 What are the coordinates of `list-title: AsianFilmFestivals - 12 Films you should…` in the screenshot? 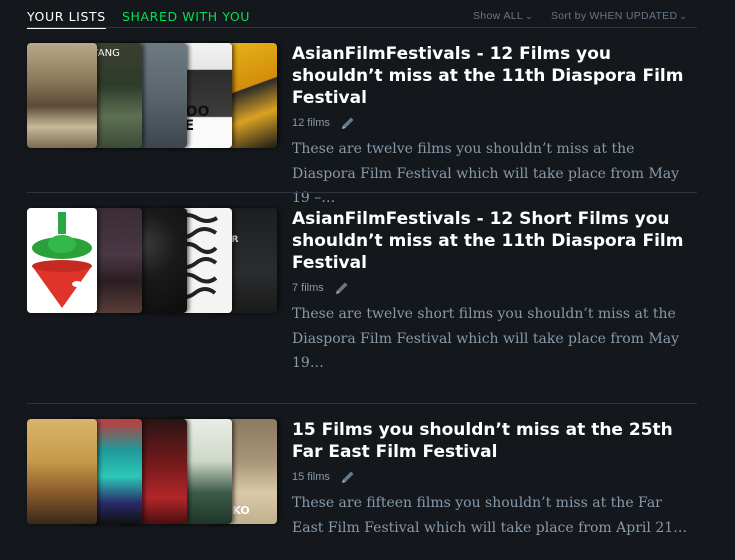 It's located at (494, 76).